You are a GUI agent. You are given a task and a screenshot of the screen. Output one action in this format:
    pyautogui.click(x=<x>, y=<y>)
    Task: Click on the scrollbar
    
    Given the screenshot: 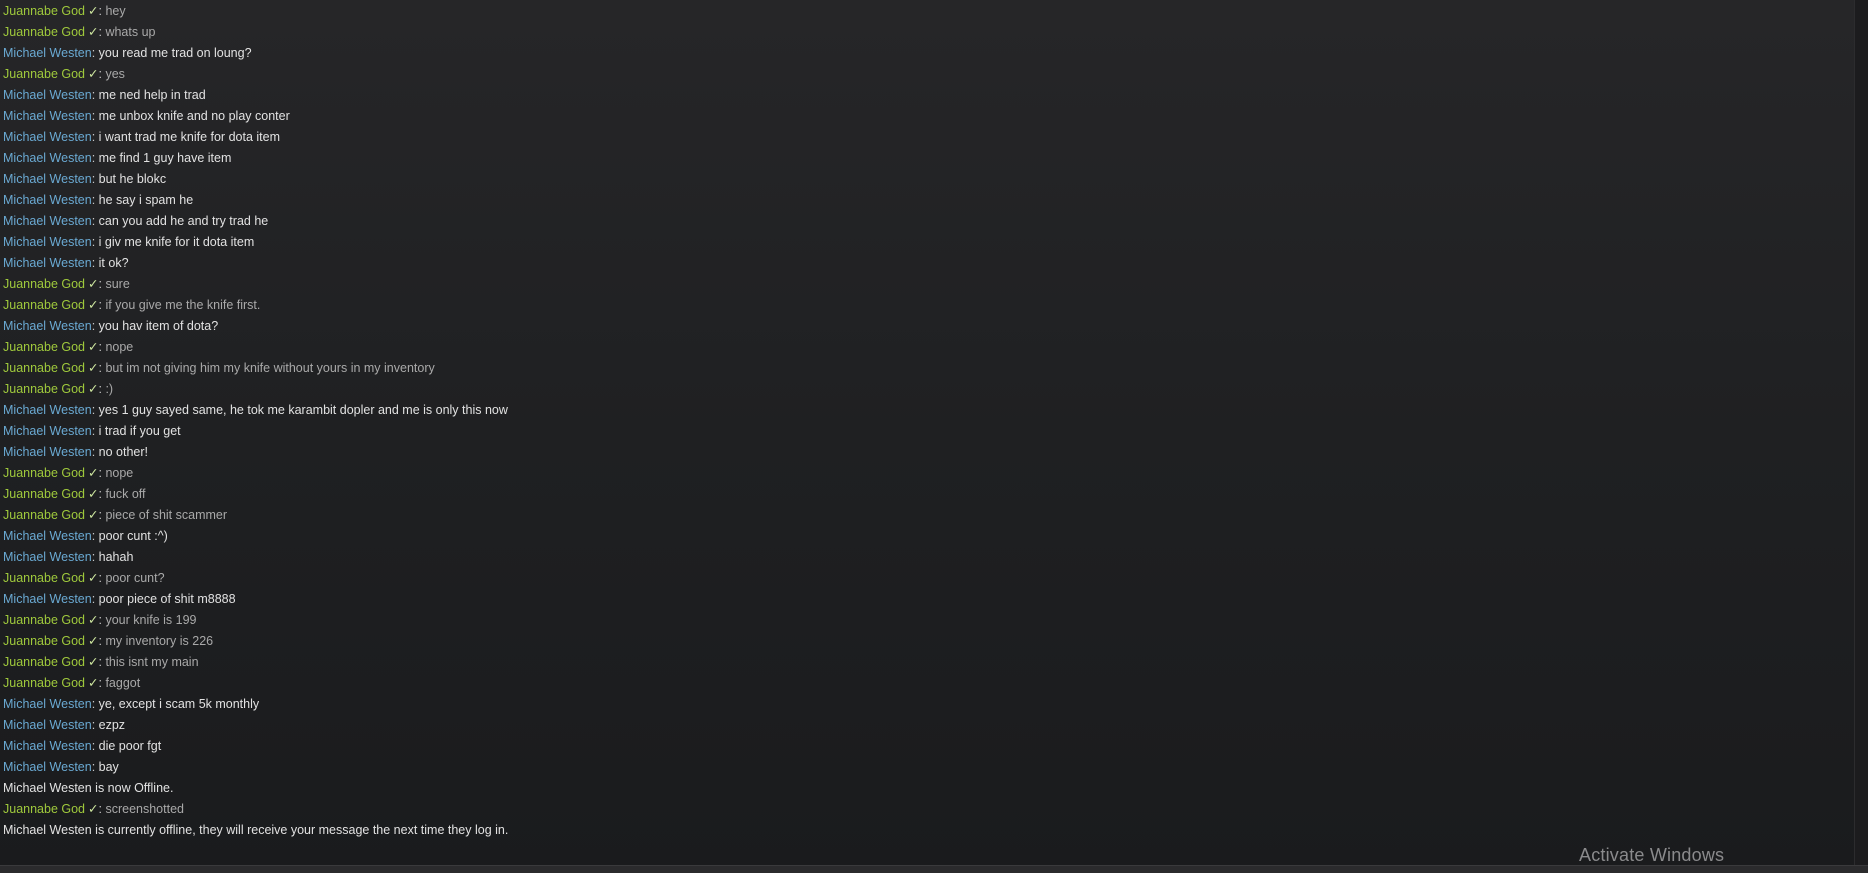 What is the action you would take?
    pyautogui.click(x=1861, y=433)
    